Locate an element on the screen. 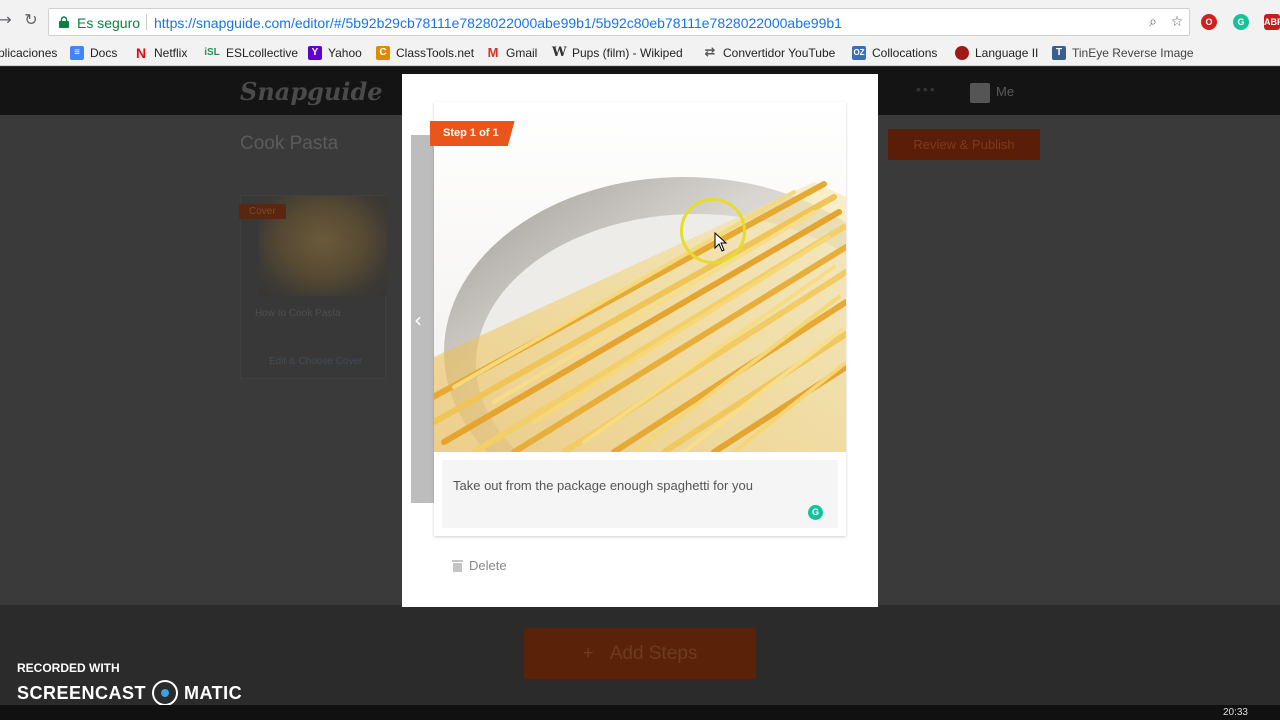  grammarly-extension-icon: G is located at coordinates (1241, 22).